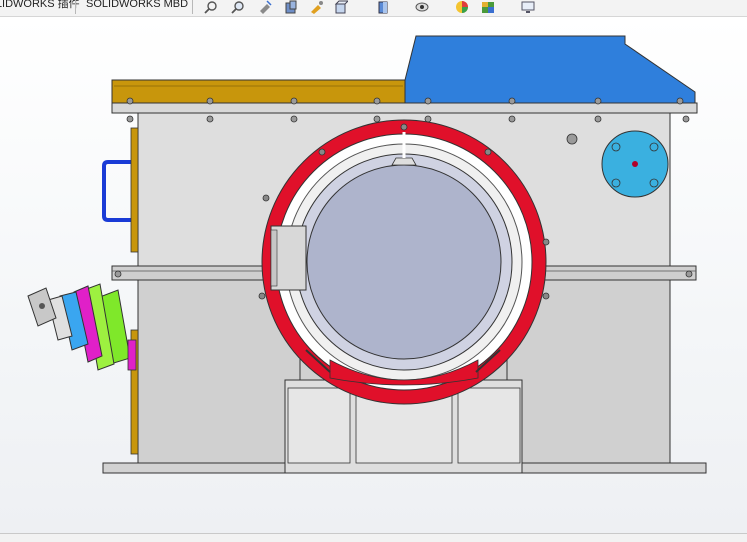 Image resolution: width=747 pixels, height=542 pixels. I want to click on gearbox-cover, so click(550, 69).